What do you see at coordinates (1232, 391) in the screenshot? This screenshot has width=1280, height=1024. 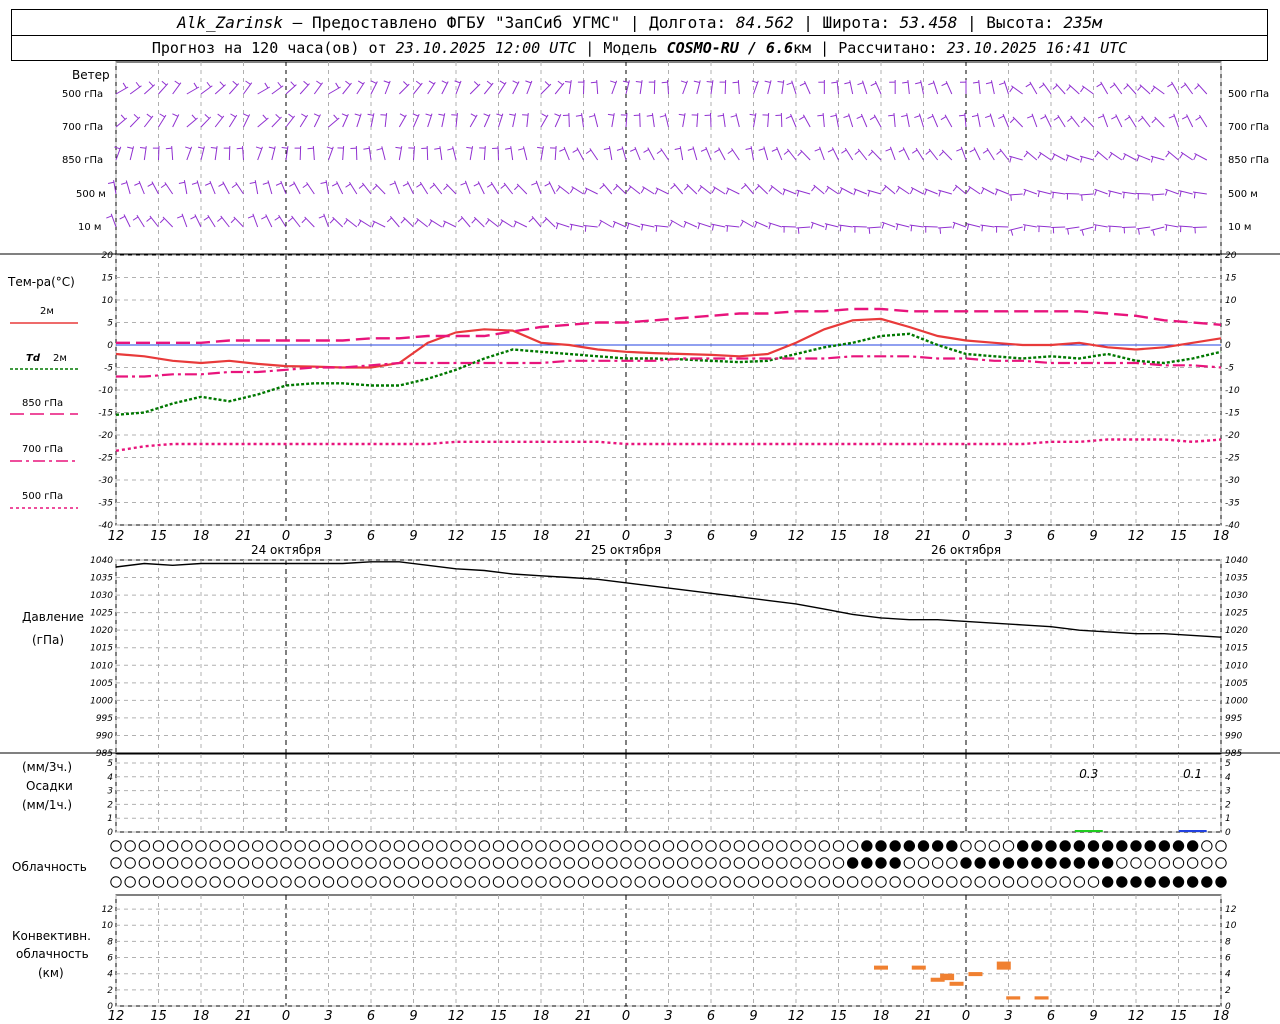 I see `temp-tick-right: -10` at bounding box center [1232, 391].